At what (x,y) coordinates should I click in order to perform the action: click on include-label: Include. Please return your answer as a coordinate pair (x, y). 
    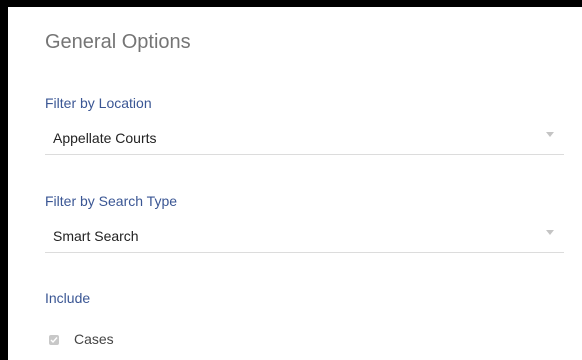
    Looking at the image, I should click on (68, 298).